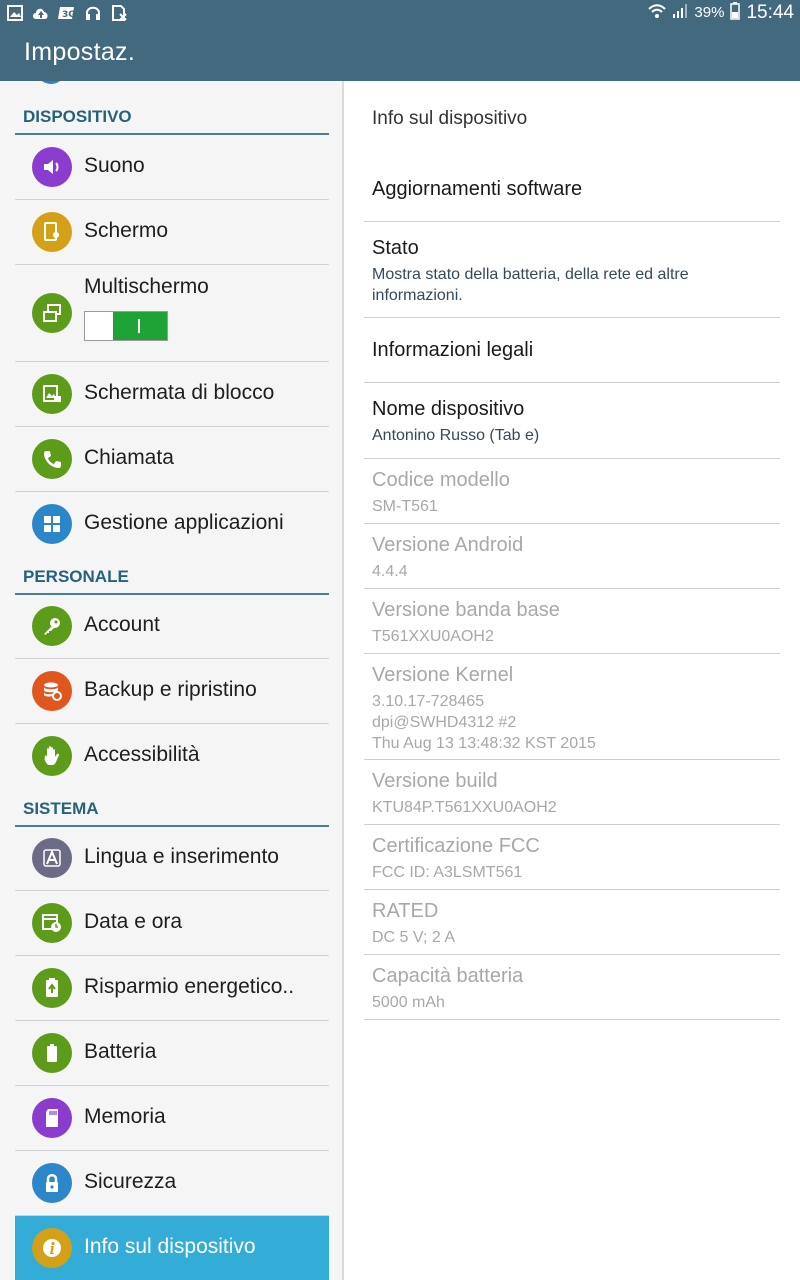 This screenshot has height=1280, width=800. I want to click on sidebar-item-label: Lingua e inserimento, so click(181, 856).